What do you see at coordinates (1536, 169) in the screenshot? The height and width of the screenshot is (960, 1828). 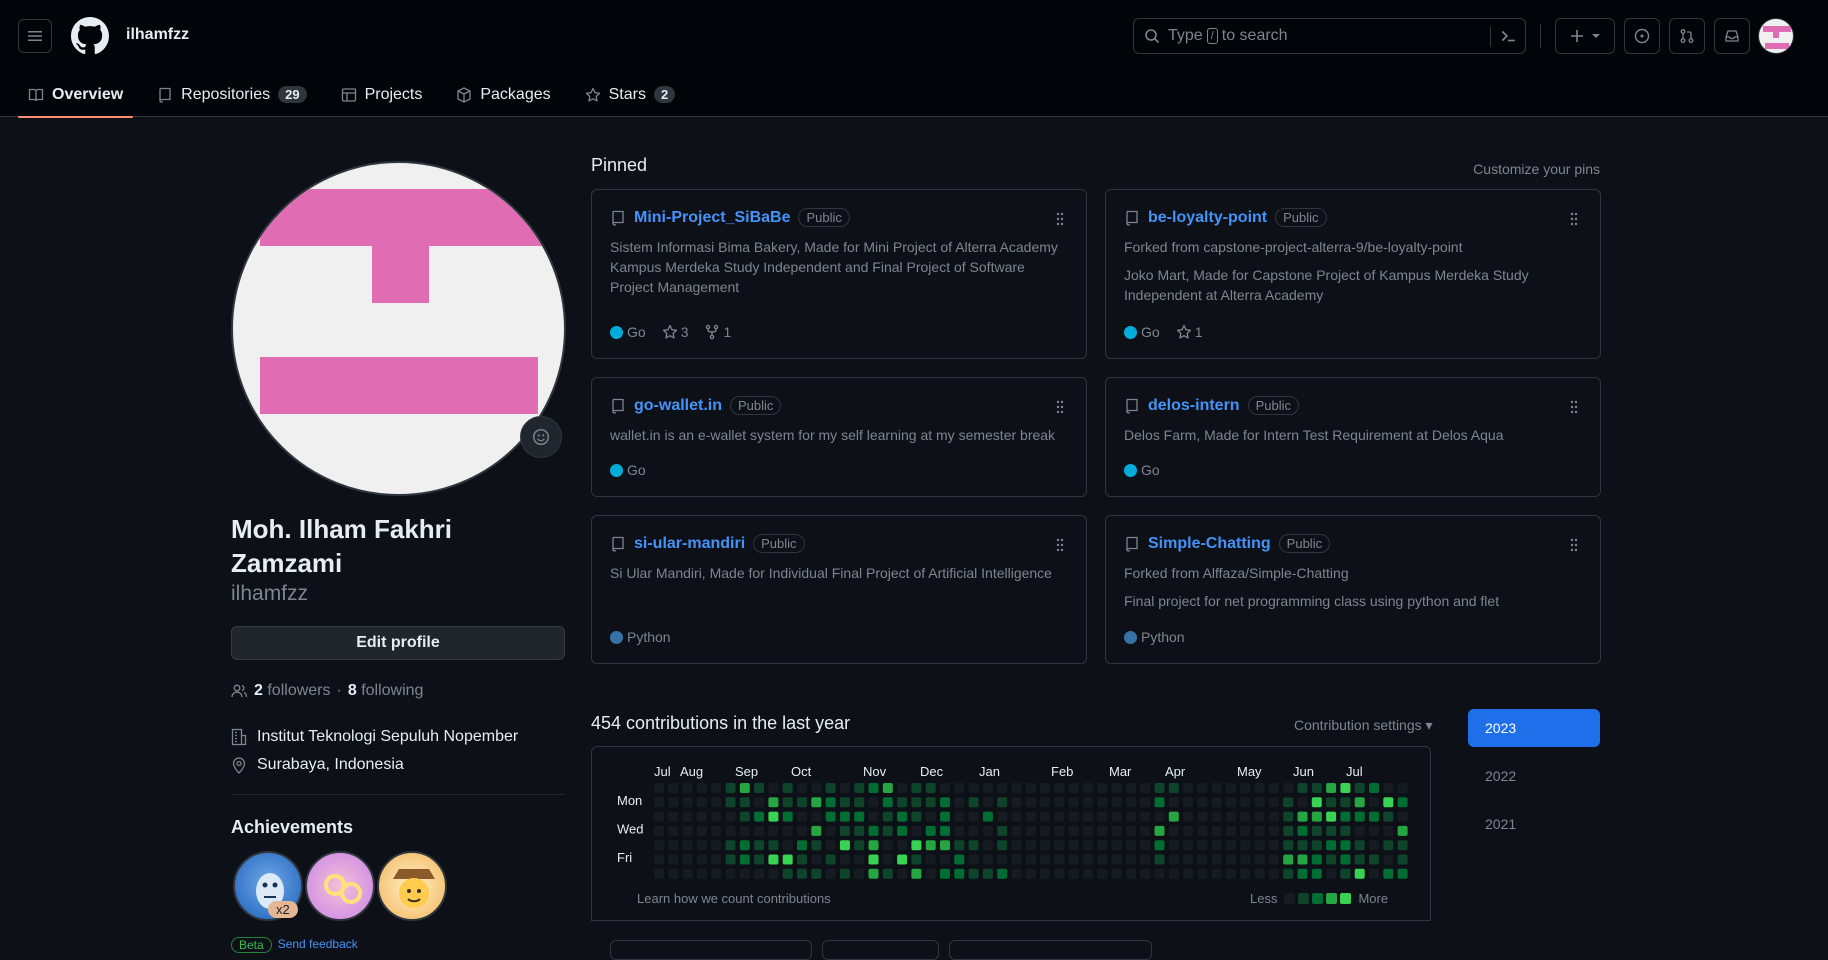 I see `customize-pins-link: Customize your pins` at bounding box center [1536, 169].